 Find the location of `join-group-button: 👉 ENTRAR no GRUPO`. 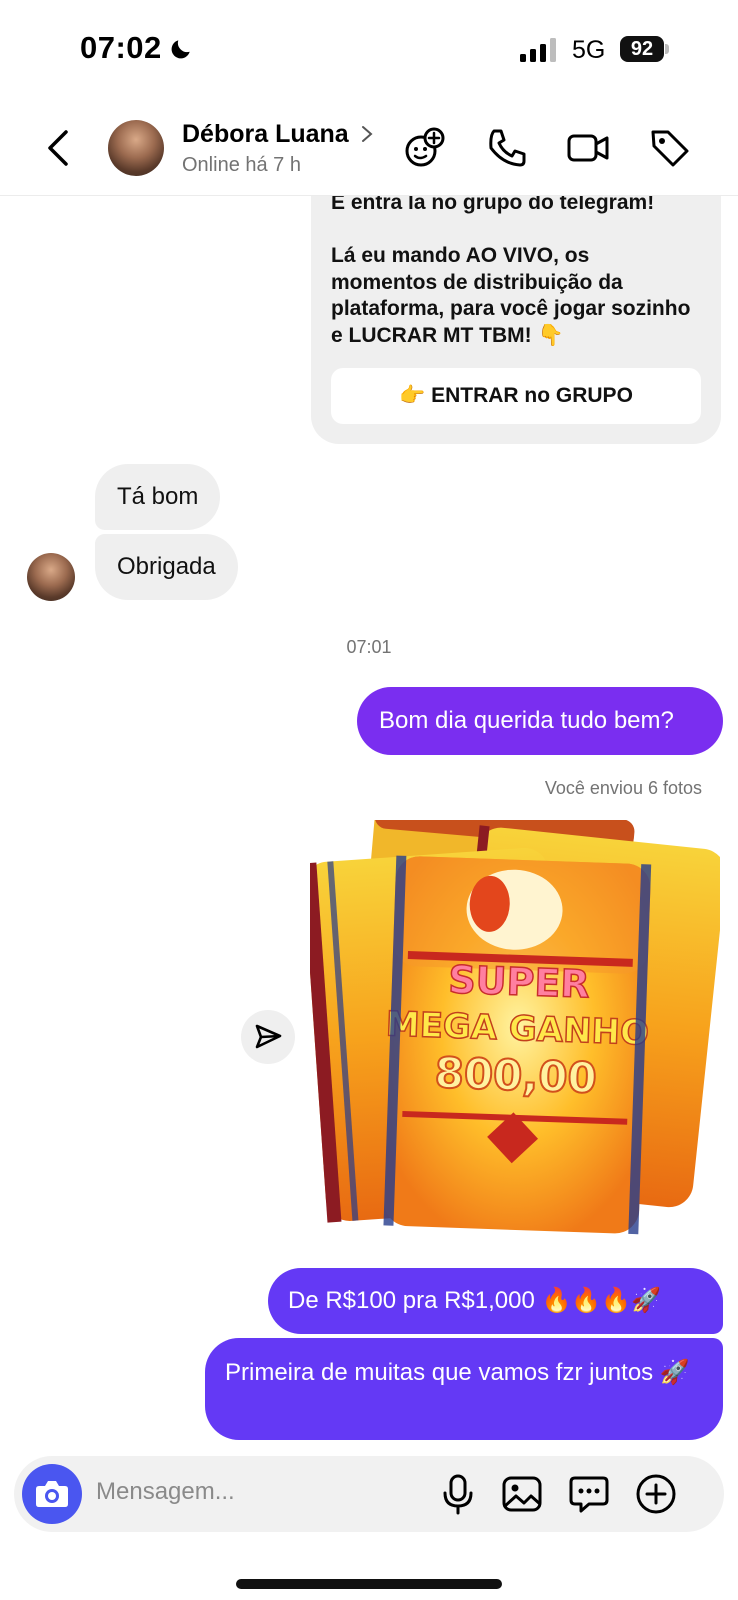

join-group-button: 👉 ENTRAR no GRUPO is located at coordinates (516, 396).